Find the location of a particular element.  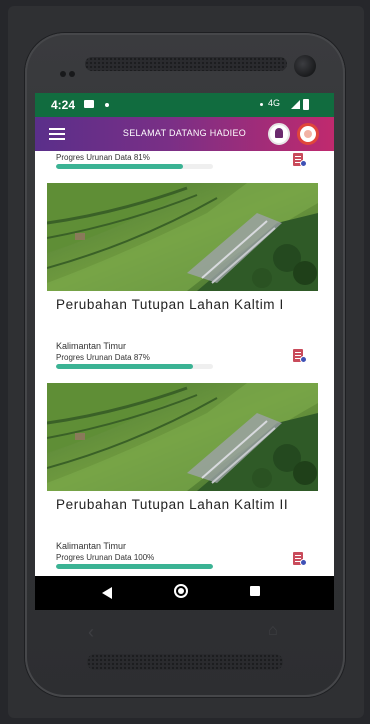

earpiece-speaker is located at coordinates (186, 64).